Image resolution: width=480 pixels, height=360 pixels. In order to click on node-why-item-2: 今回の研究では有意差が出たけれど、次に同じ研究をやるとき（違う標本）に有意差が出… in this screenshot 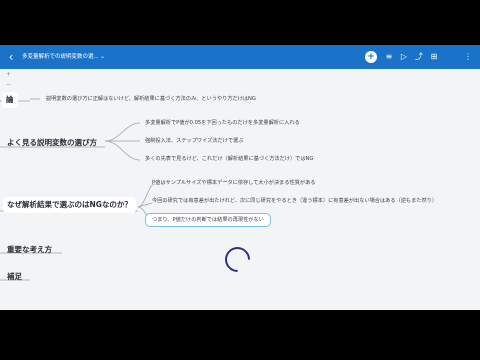, I will do `click(294, 201)`.